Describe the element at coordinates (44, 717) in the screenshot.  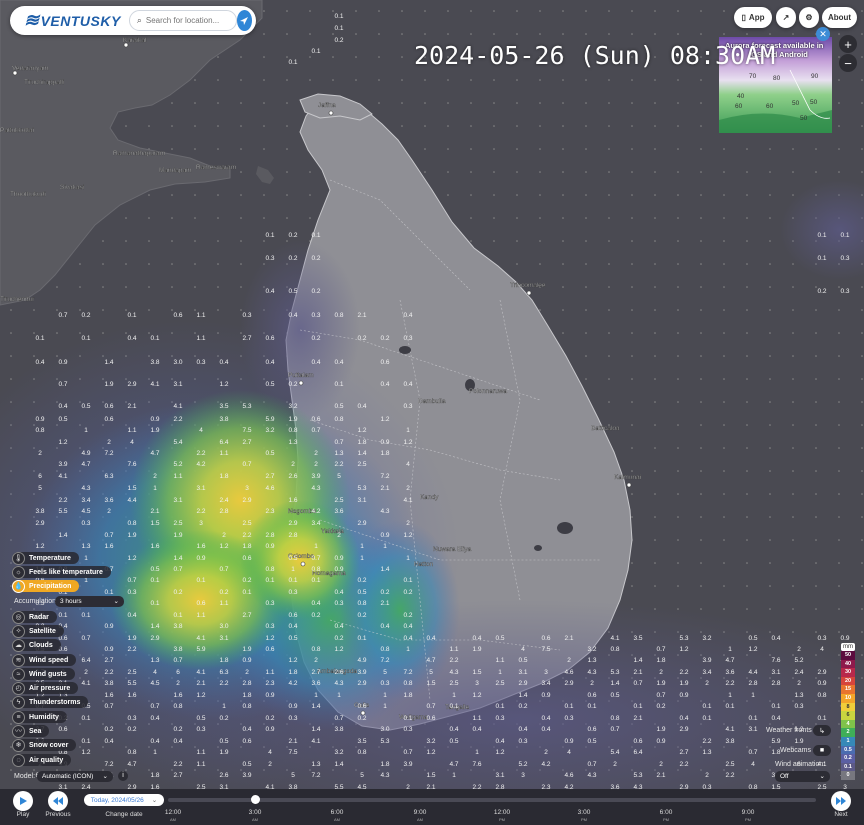
I see `layer-label: Humidity` at that location.